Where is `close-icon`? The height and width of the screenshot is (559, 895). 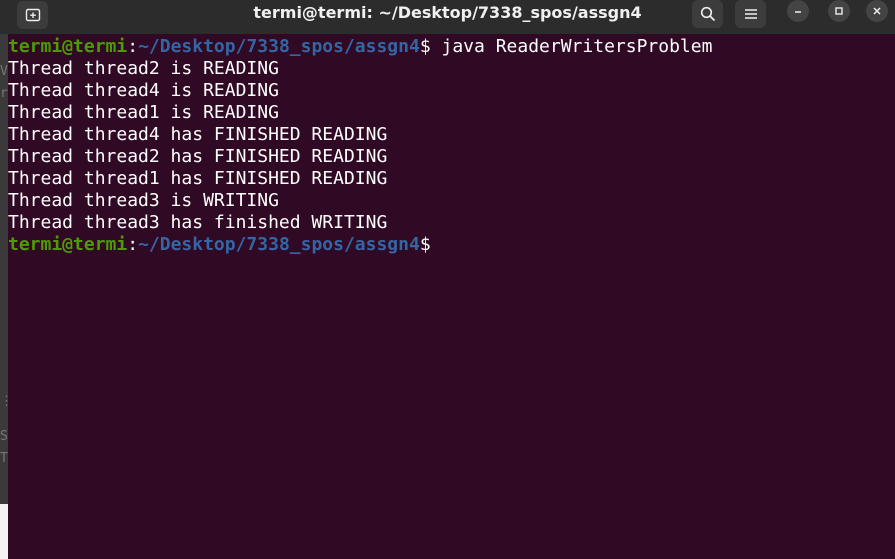
close-icon is located at coordinates (877, 11).